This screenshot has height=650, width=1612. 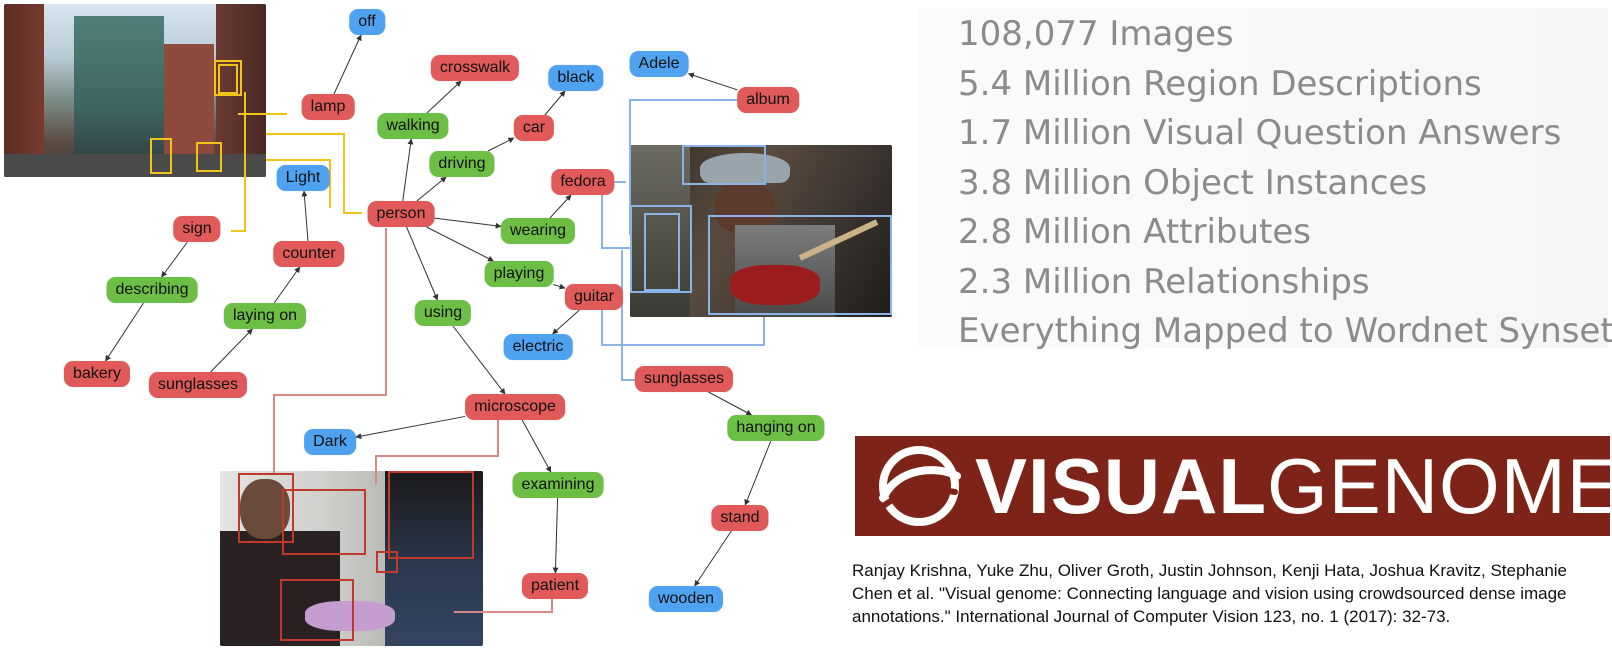 What do you see at coordinates (174, 259) in the screenshot?
I see `edge-sign-to-describing` at bounding box center [174, 259].